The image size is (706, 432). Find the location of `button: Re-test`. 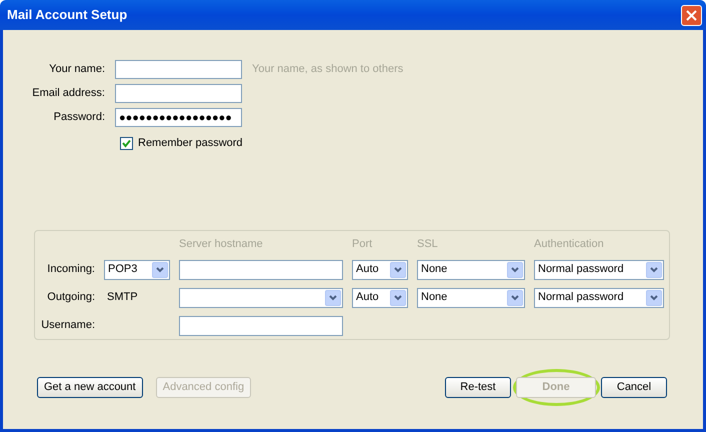

button: Re-test is located at coordinates (478, 387).